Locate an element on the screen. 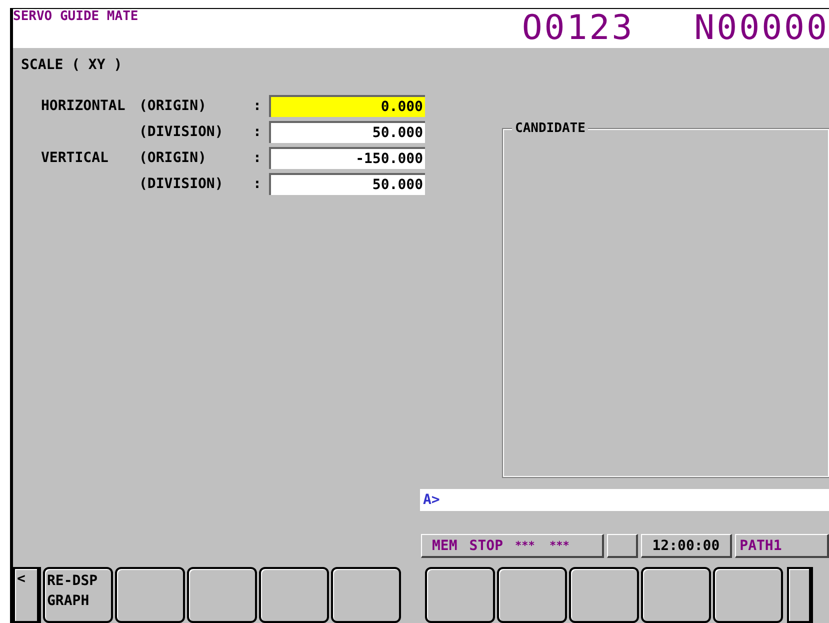  field-group-label: VERTICAL is located at coordinates (74, 158).